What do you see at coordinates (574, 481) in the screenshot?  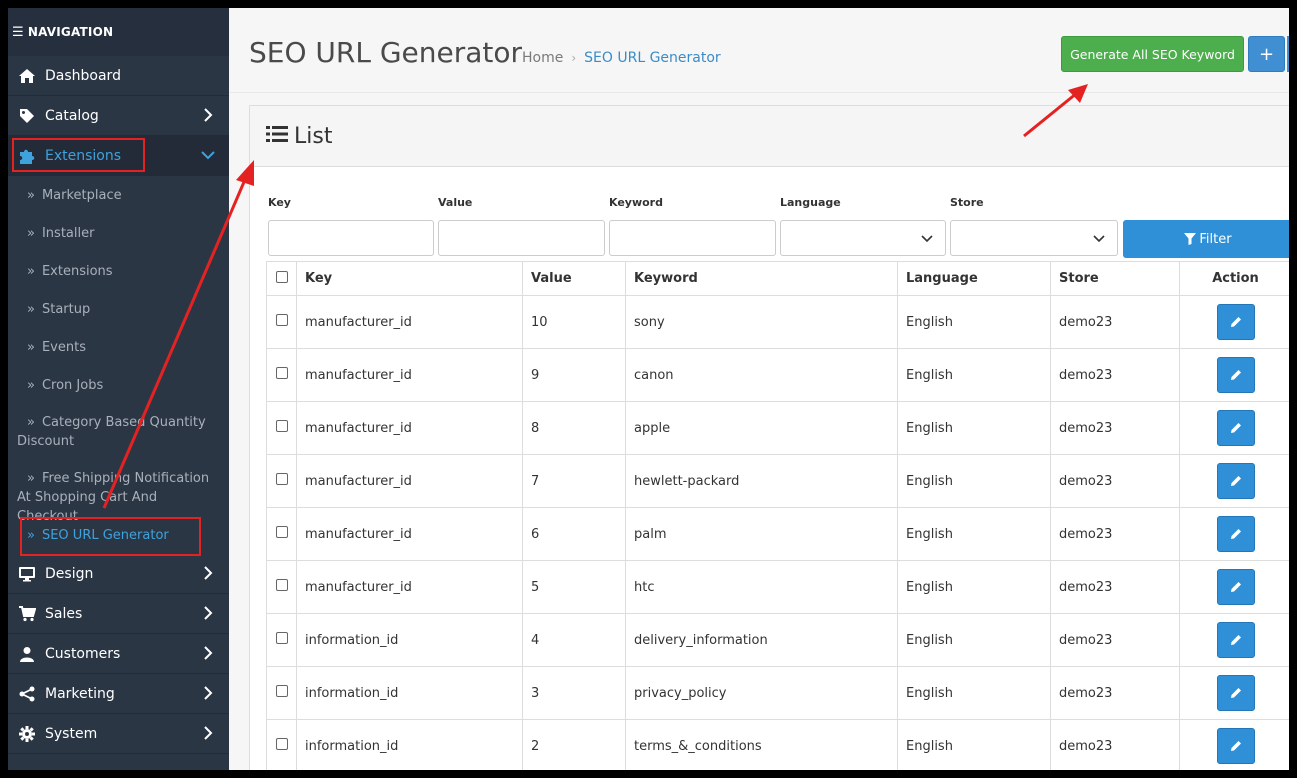 I see `cell-value: 7` at bounding box center [574, 481].